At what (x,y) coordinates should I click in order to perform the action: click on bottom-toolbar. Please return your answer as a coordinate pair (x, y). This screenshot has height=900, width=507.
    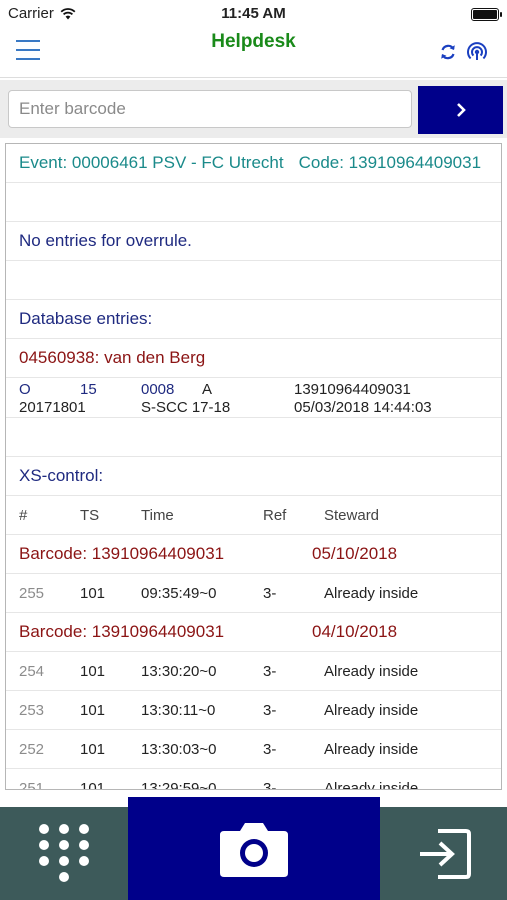
    Looking at the image, I should click on (253, 848).